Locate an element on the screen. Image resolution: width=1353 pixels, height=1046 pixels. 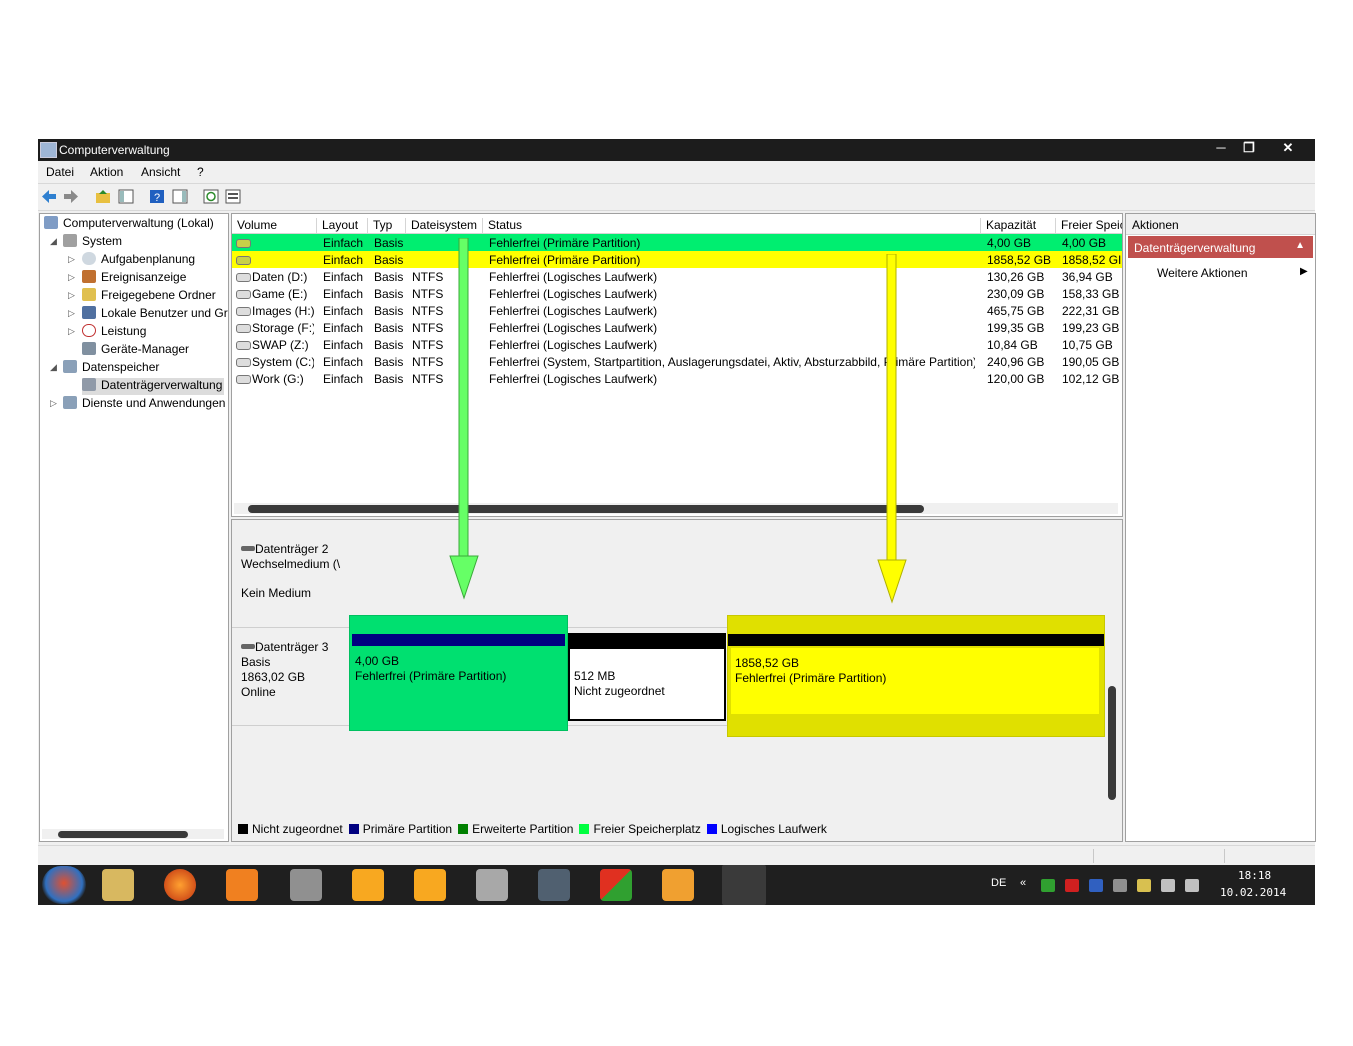
disk-tool-icon is located at coordinates (306, 885).